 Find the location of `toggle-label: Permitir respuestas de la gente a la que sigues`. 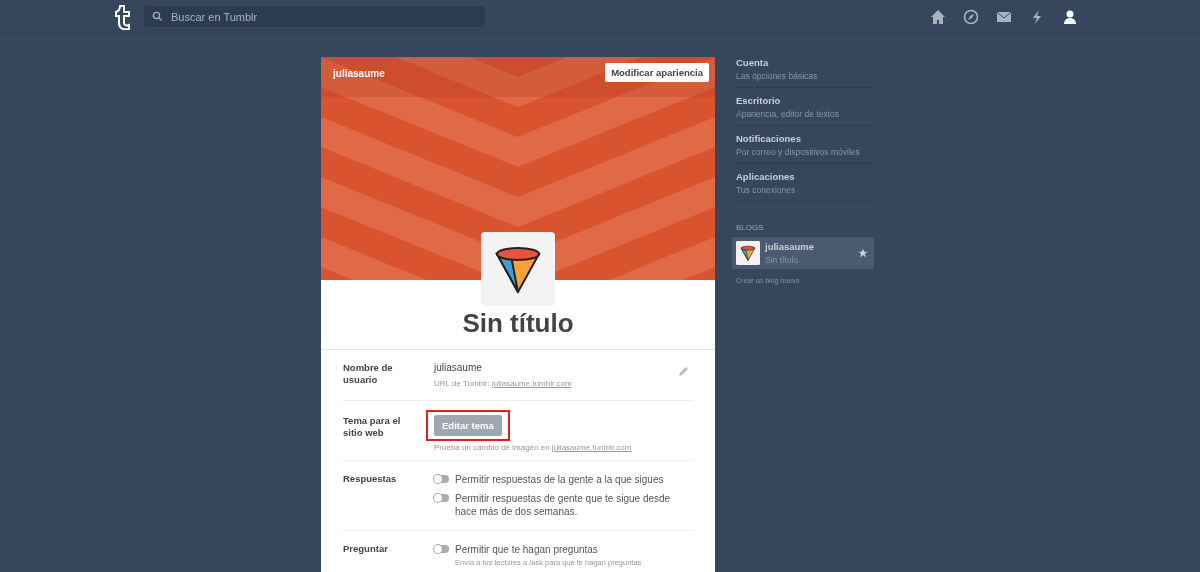

toggle-label: Permitir respuestas de la gente a la que sigues is located at coordinates (560, 479).